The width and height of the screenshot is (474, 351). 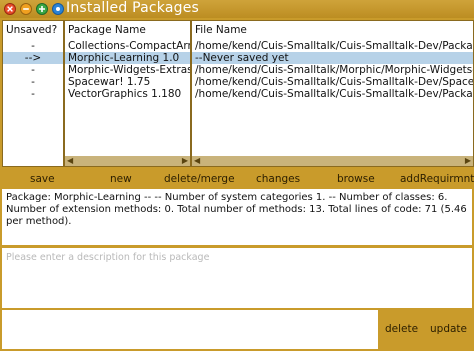 I want to click on list-item: Morphic-Widgets-Extras 1, so click(x=129, y=70).